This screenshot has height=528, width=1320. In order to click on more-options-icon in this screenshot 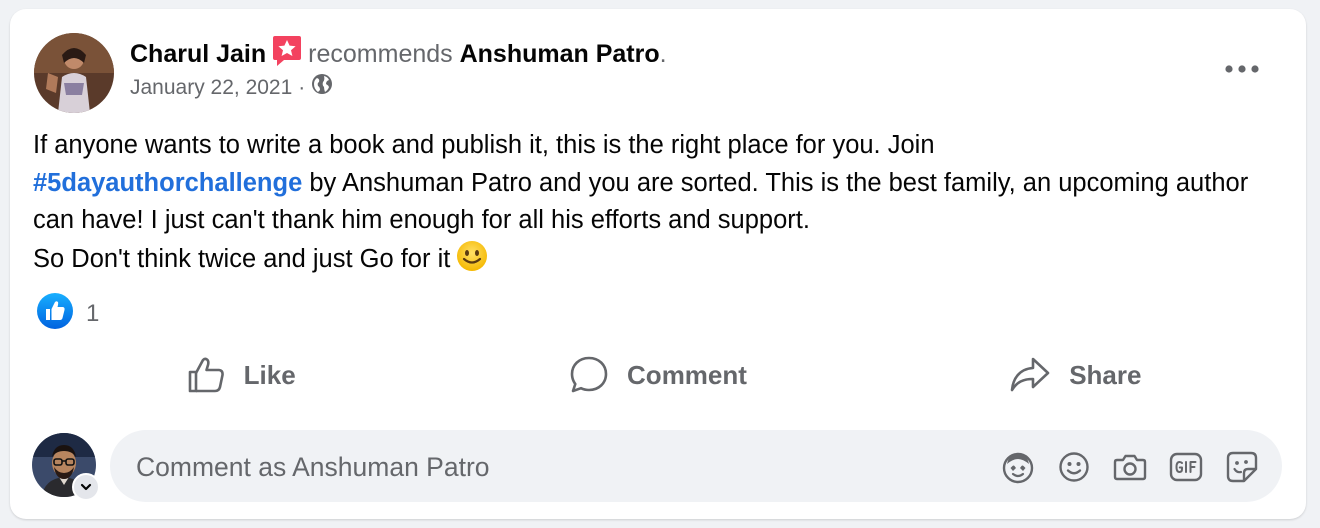, I will do `click(1242, 69)`.